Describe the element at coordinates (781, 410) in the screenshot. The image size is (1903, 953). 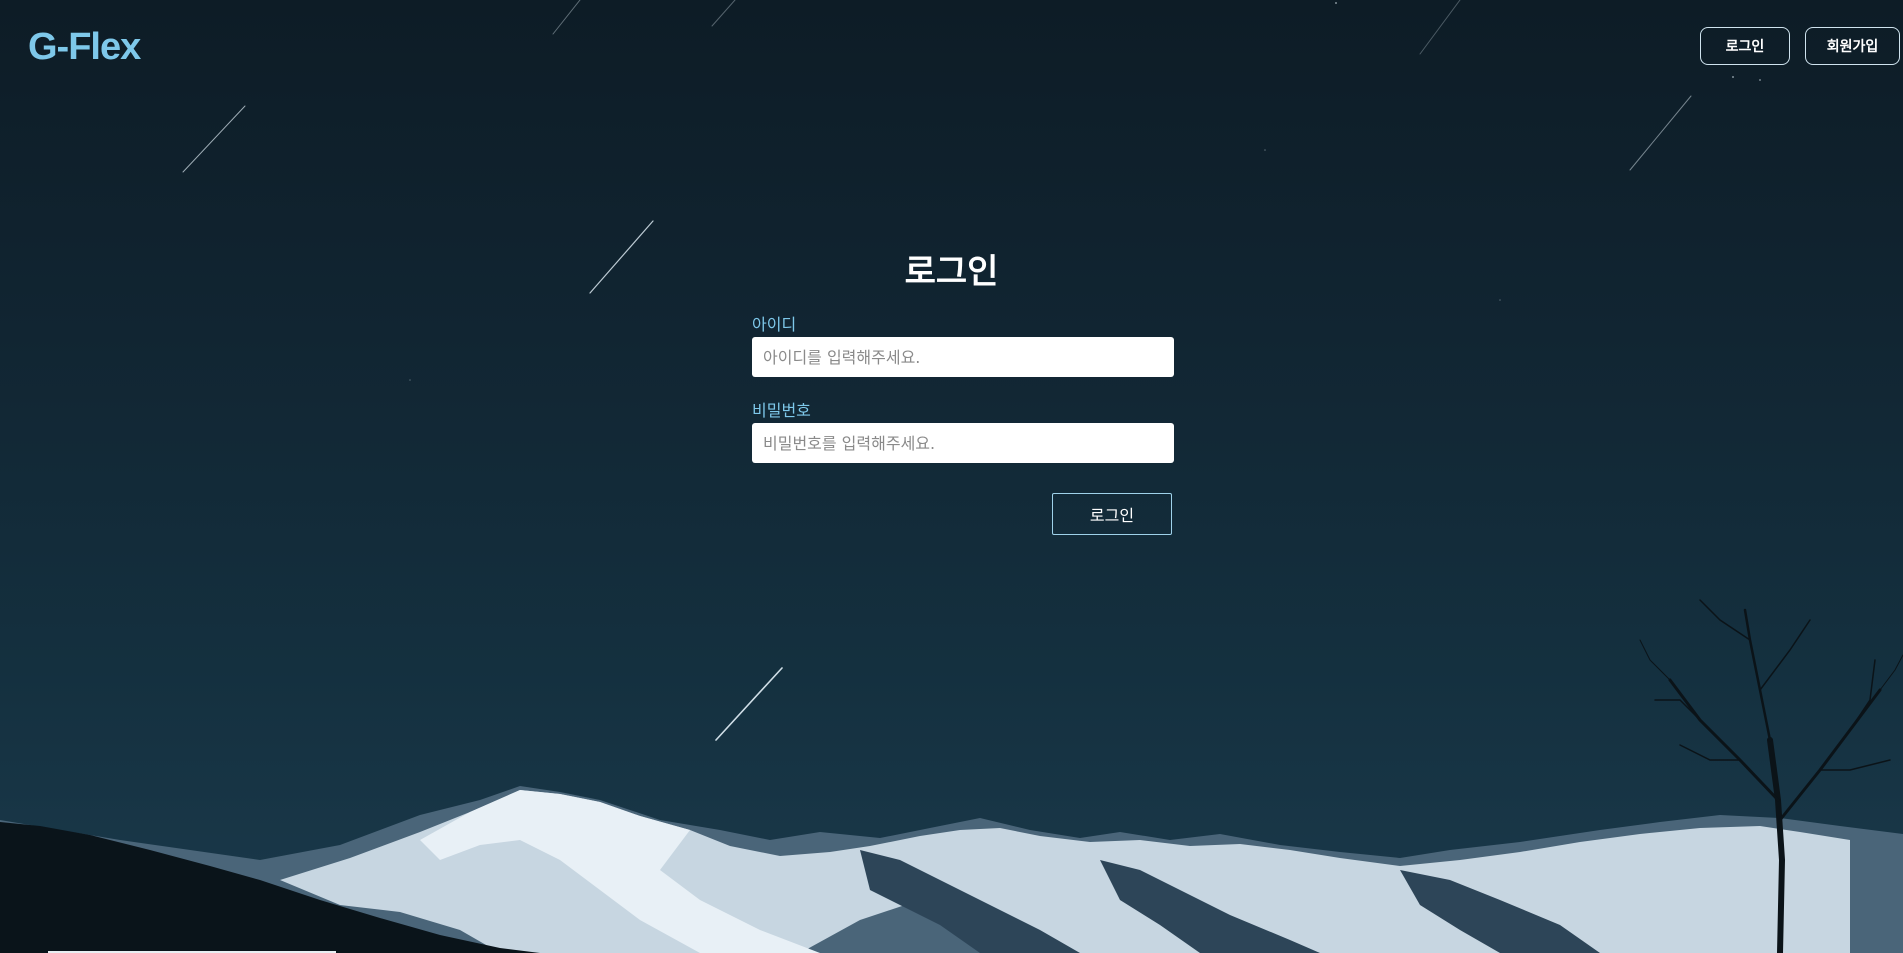
I see `password-label: 비밀번호` at that location.